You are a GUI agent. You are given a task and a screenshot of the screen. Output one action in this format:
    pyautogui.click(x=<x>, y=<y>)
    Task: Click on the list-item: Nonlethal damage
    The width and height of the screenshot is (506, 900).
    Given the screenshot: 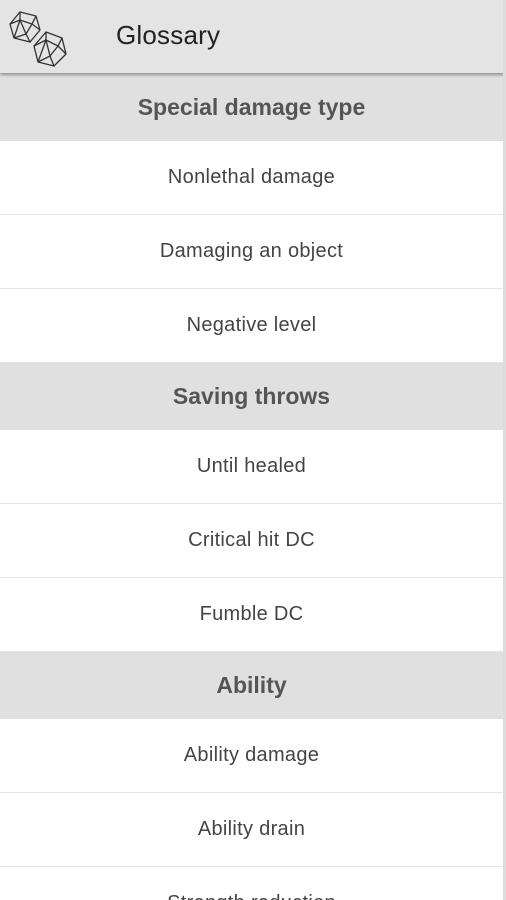 What is the action you would take?
    pyautogui.click(x=251, y=178)
    